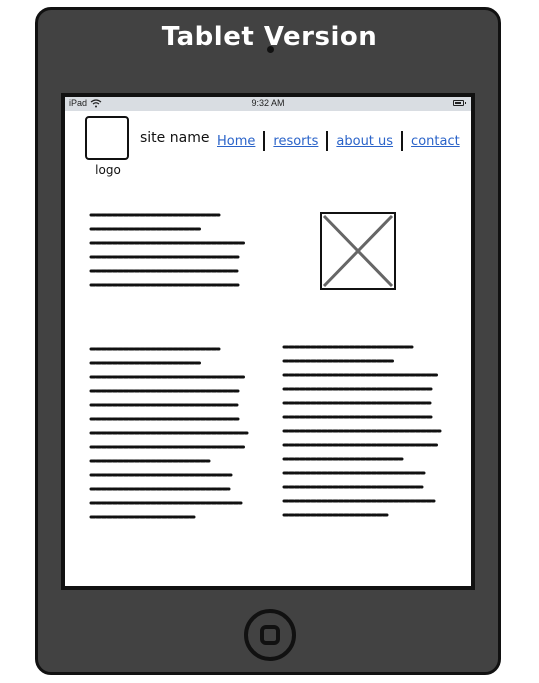 The height and width of the screenshot is (683, 539). Describe the element at coordinates (459, 103) in the screenshot. I see `battery-icon` at that location.